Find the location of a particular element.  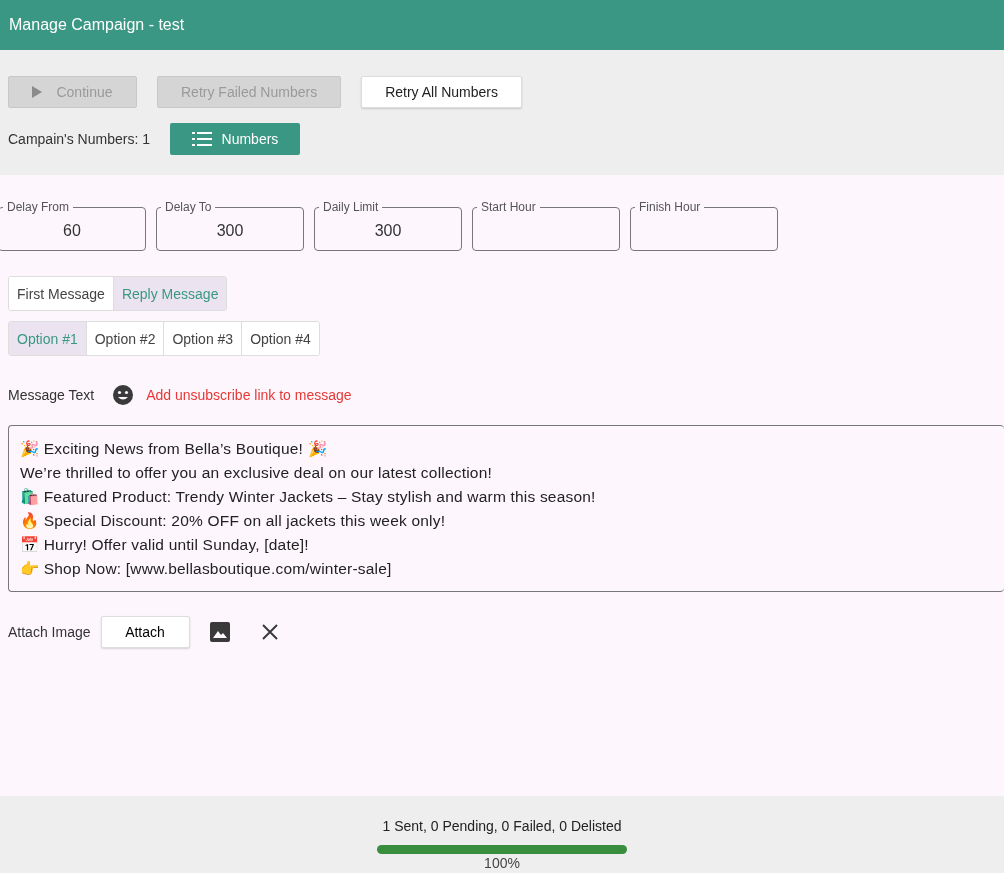

message-line: 🎉 Exciting News from Bella’s Boutique! 🎉 is located at coordinates (174, 449).